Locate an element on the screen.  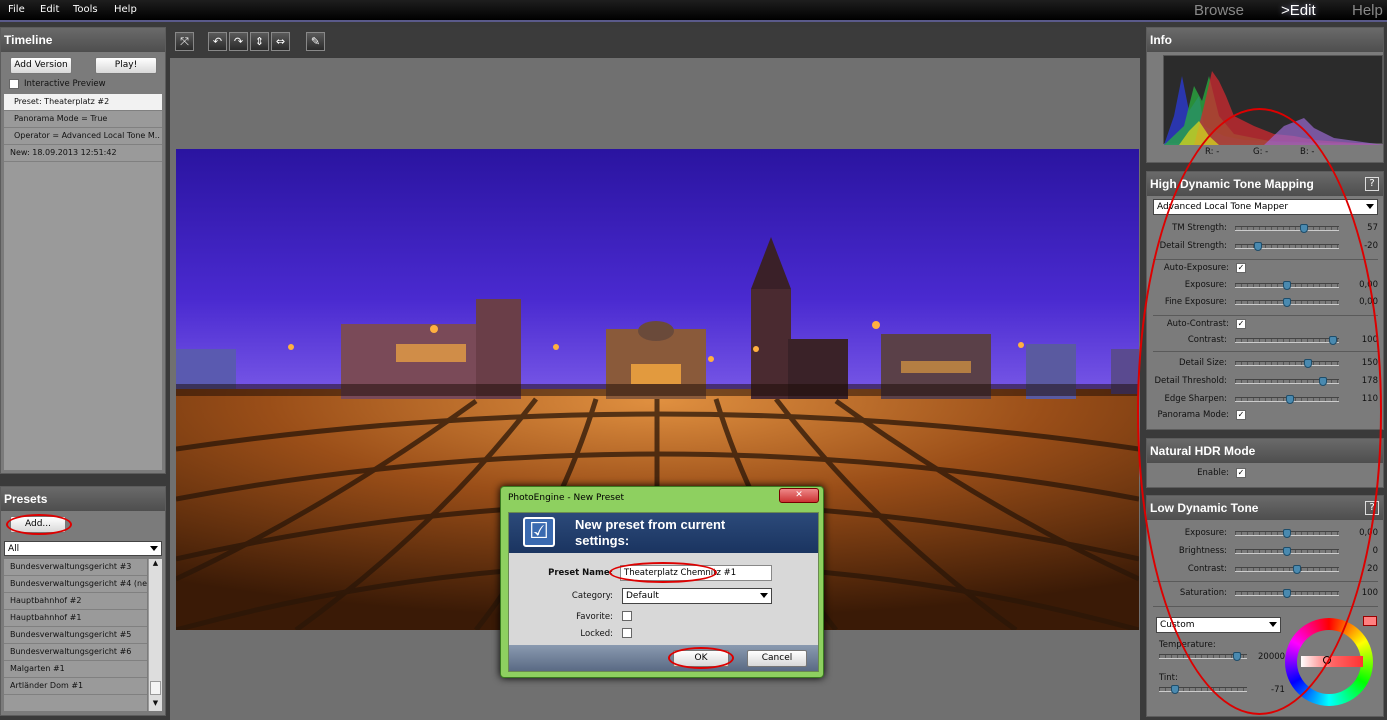
eyedropper-icon: ✎ is located at coordinates (315, 41).